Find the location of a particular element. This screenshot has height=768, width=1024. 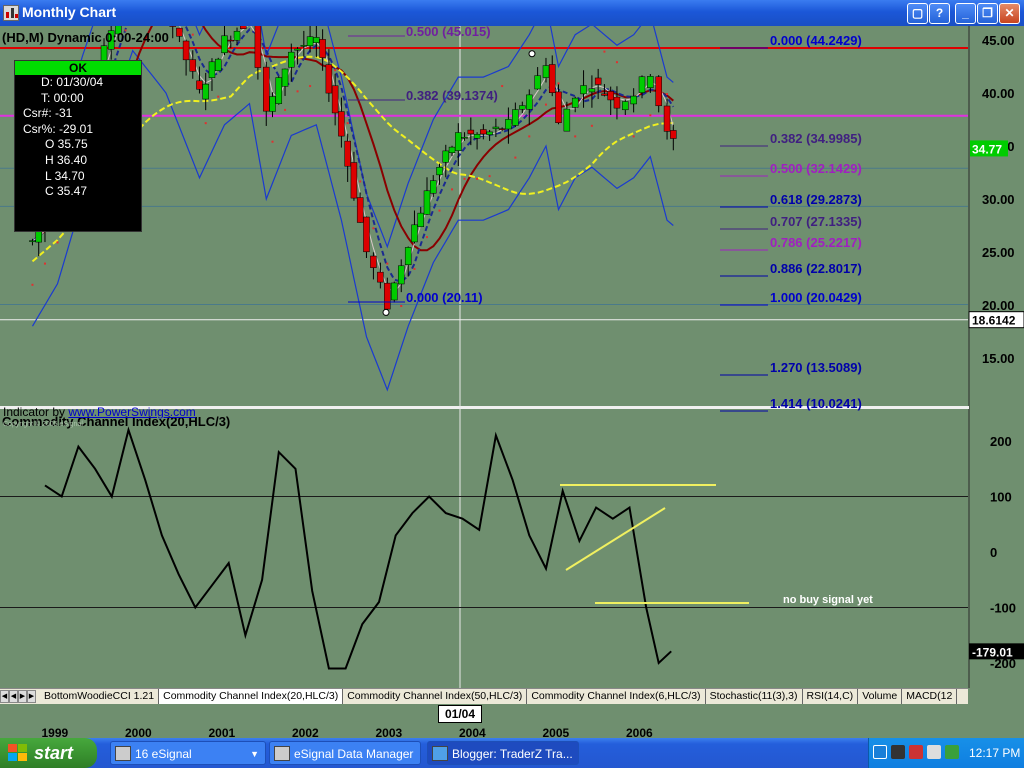

swing-high-marker is located at coordinates (532, 54).